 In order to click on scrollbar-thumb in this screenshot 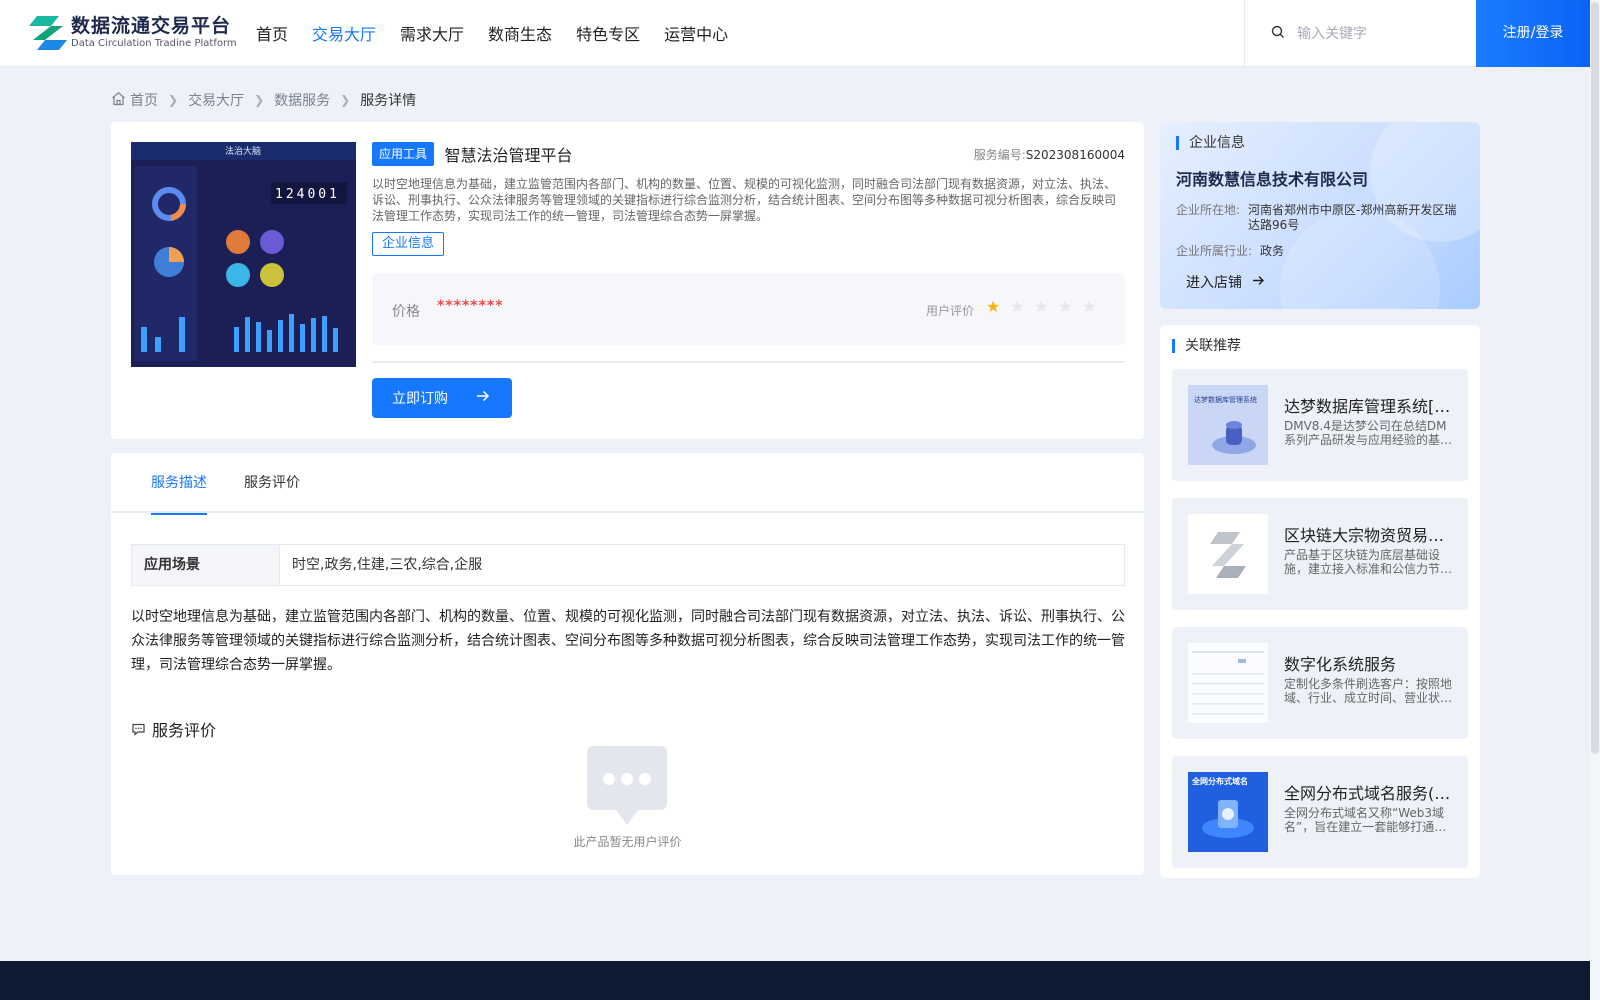, I will do `click(1595, 378)`.